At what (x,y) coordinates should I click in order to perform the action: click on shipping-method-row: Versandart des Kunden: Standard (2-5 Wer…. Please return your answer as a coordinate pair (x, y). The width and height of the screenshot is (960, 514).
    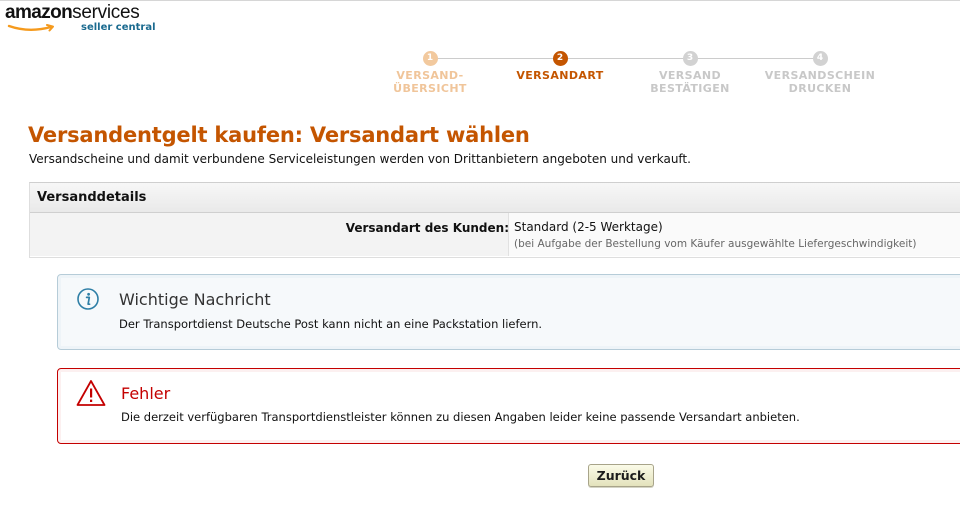
    Looking at the image, I should click on (495, 234).